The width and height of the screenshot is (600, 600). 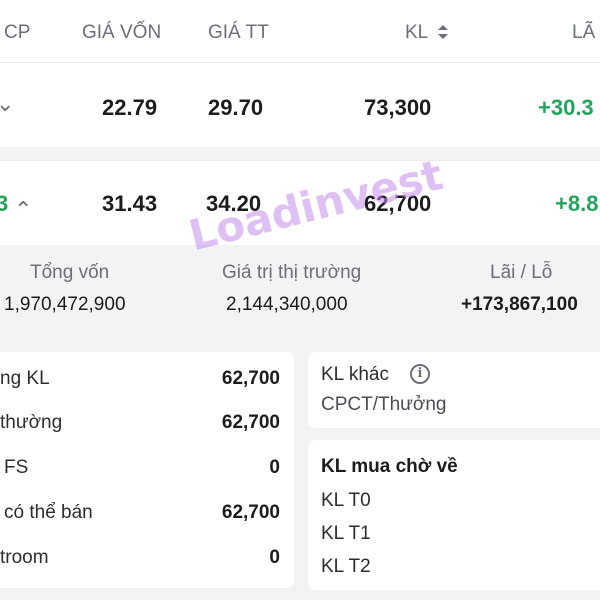 I want to click on cell-ticker: 3, so click(x=4, y=203).